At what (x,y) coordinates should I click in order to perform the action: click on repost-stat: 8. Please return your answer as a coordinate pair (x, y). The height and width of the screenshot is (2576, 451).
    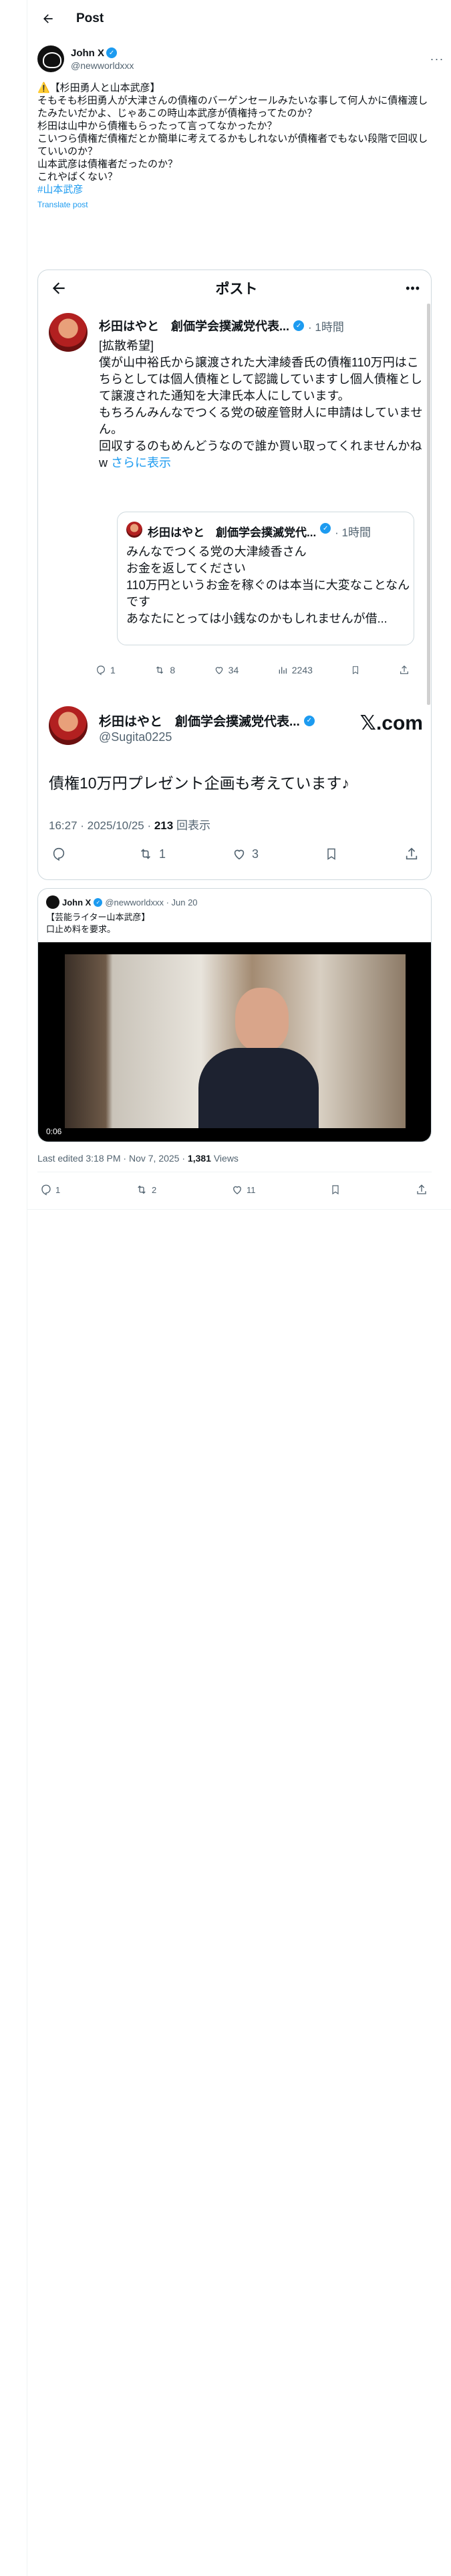
    Looking at the image, I should click on (164, 670).